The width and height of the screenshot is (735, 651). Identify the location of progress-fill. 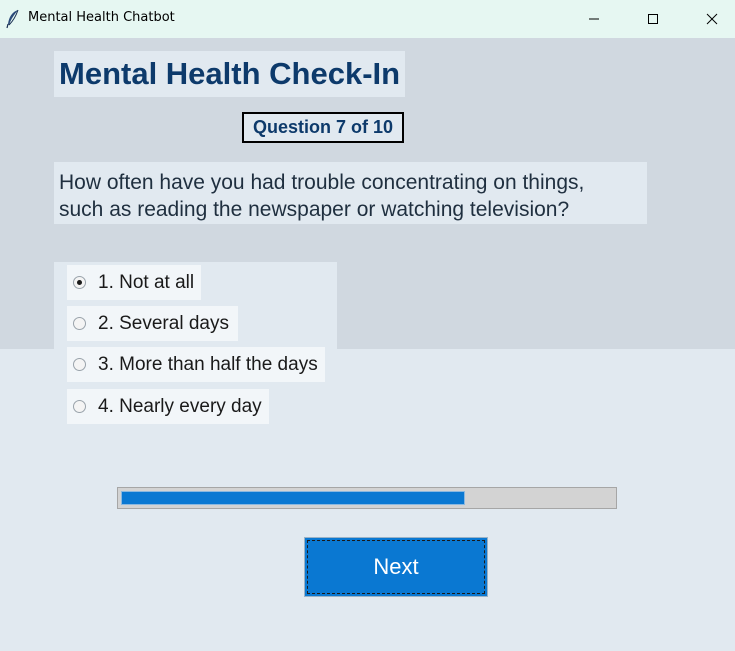
(293, 498).